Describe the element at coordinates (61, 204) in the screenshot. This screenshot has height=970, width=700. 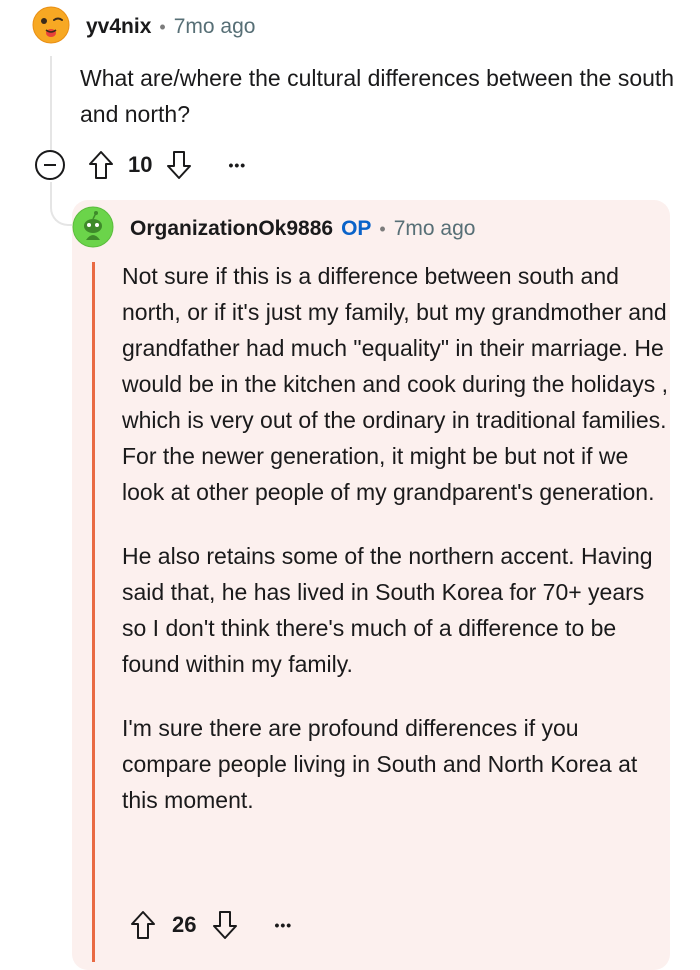
I see `thread-connector` at that location.